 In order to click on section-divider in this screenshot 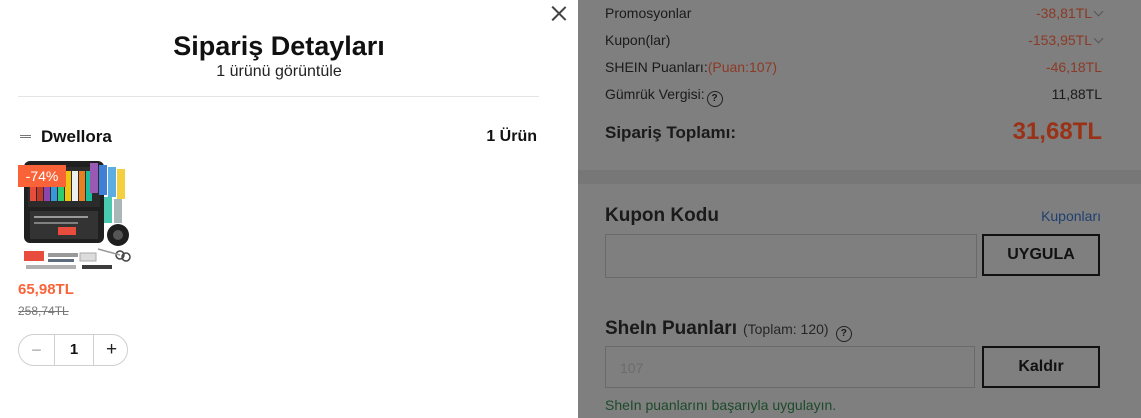, I will do `click(859, 177)`.